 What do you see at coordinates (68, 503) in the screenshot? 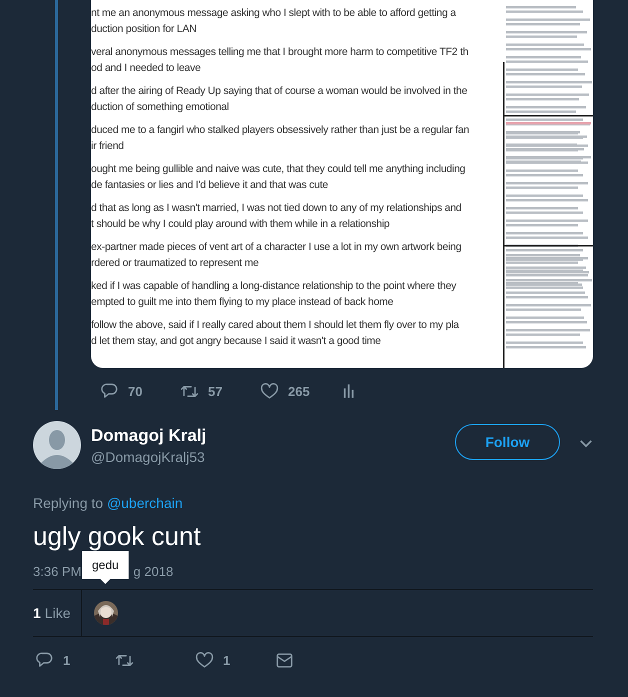
I see `replying-to-label: Replying to` at bounding box center [68, 503].